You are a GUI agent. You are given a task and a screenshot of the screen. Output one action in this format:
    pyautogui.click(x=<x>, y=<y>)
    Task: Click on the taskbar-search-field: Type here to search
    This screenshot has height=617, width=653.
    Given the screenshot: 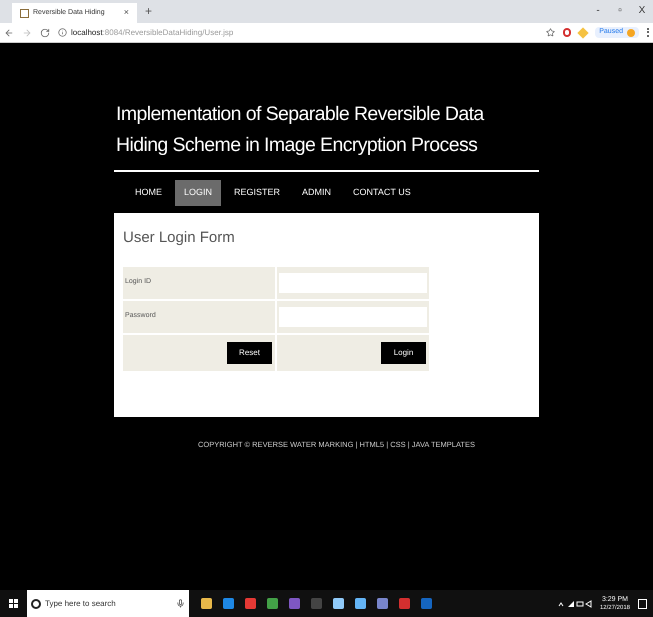 What is the action you would take?
    pyautogui.click(x=108, y=603)
    